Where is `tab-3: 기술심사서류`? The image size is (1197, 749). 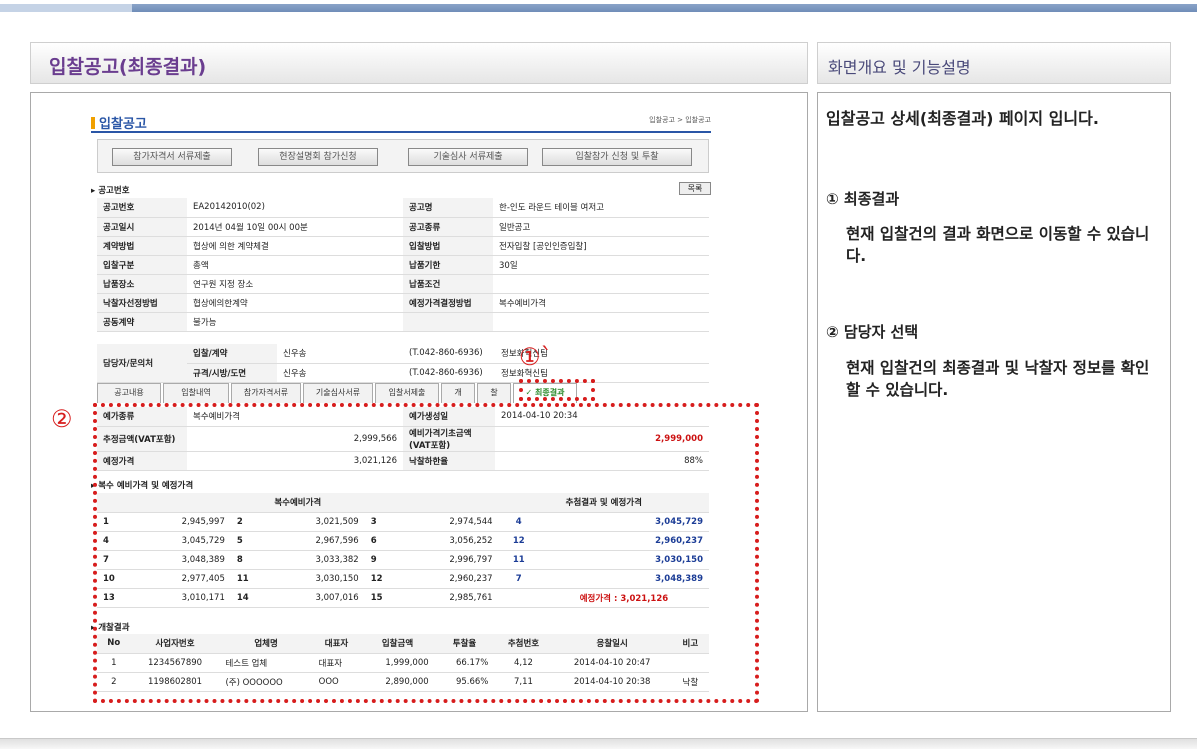 tab-3: 기술심사서류 is located at coordinates (338, 393).